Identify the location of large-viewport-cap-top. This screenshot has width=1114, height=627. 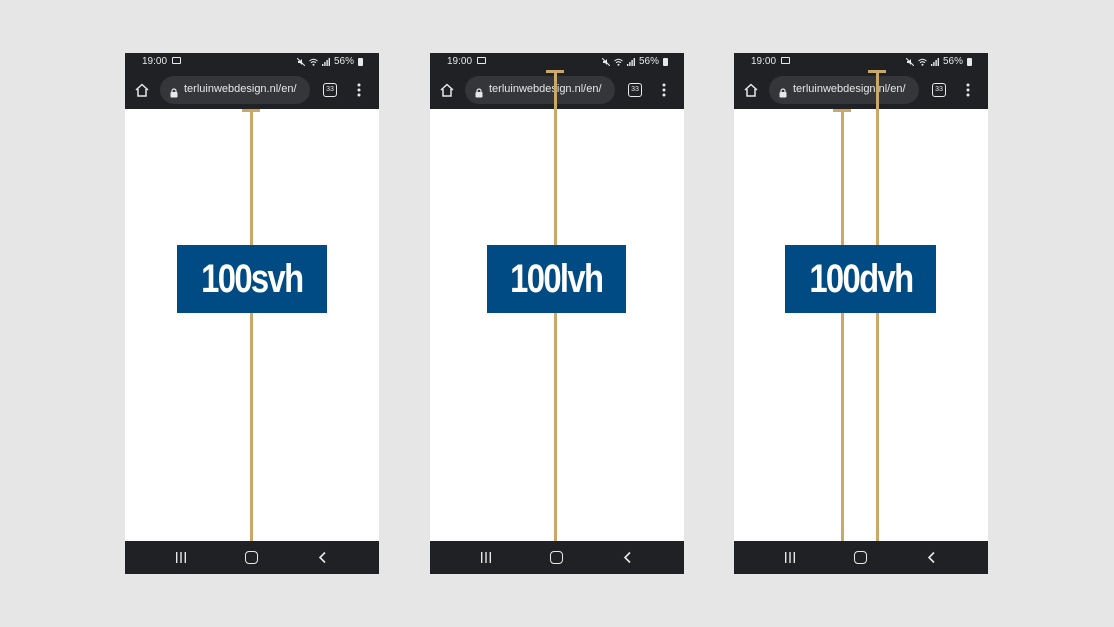
(877, 71).